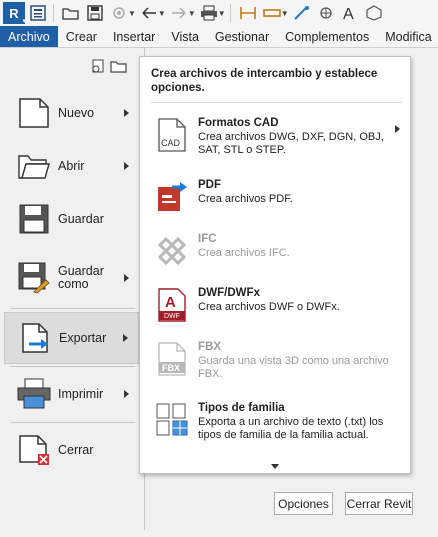  What do you see at coordinates (374, 13) in the screenshot?
I see `3d-view-icon` at bounding box center [374, 13].